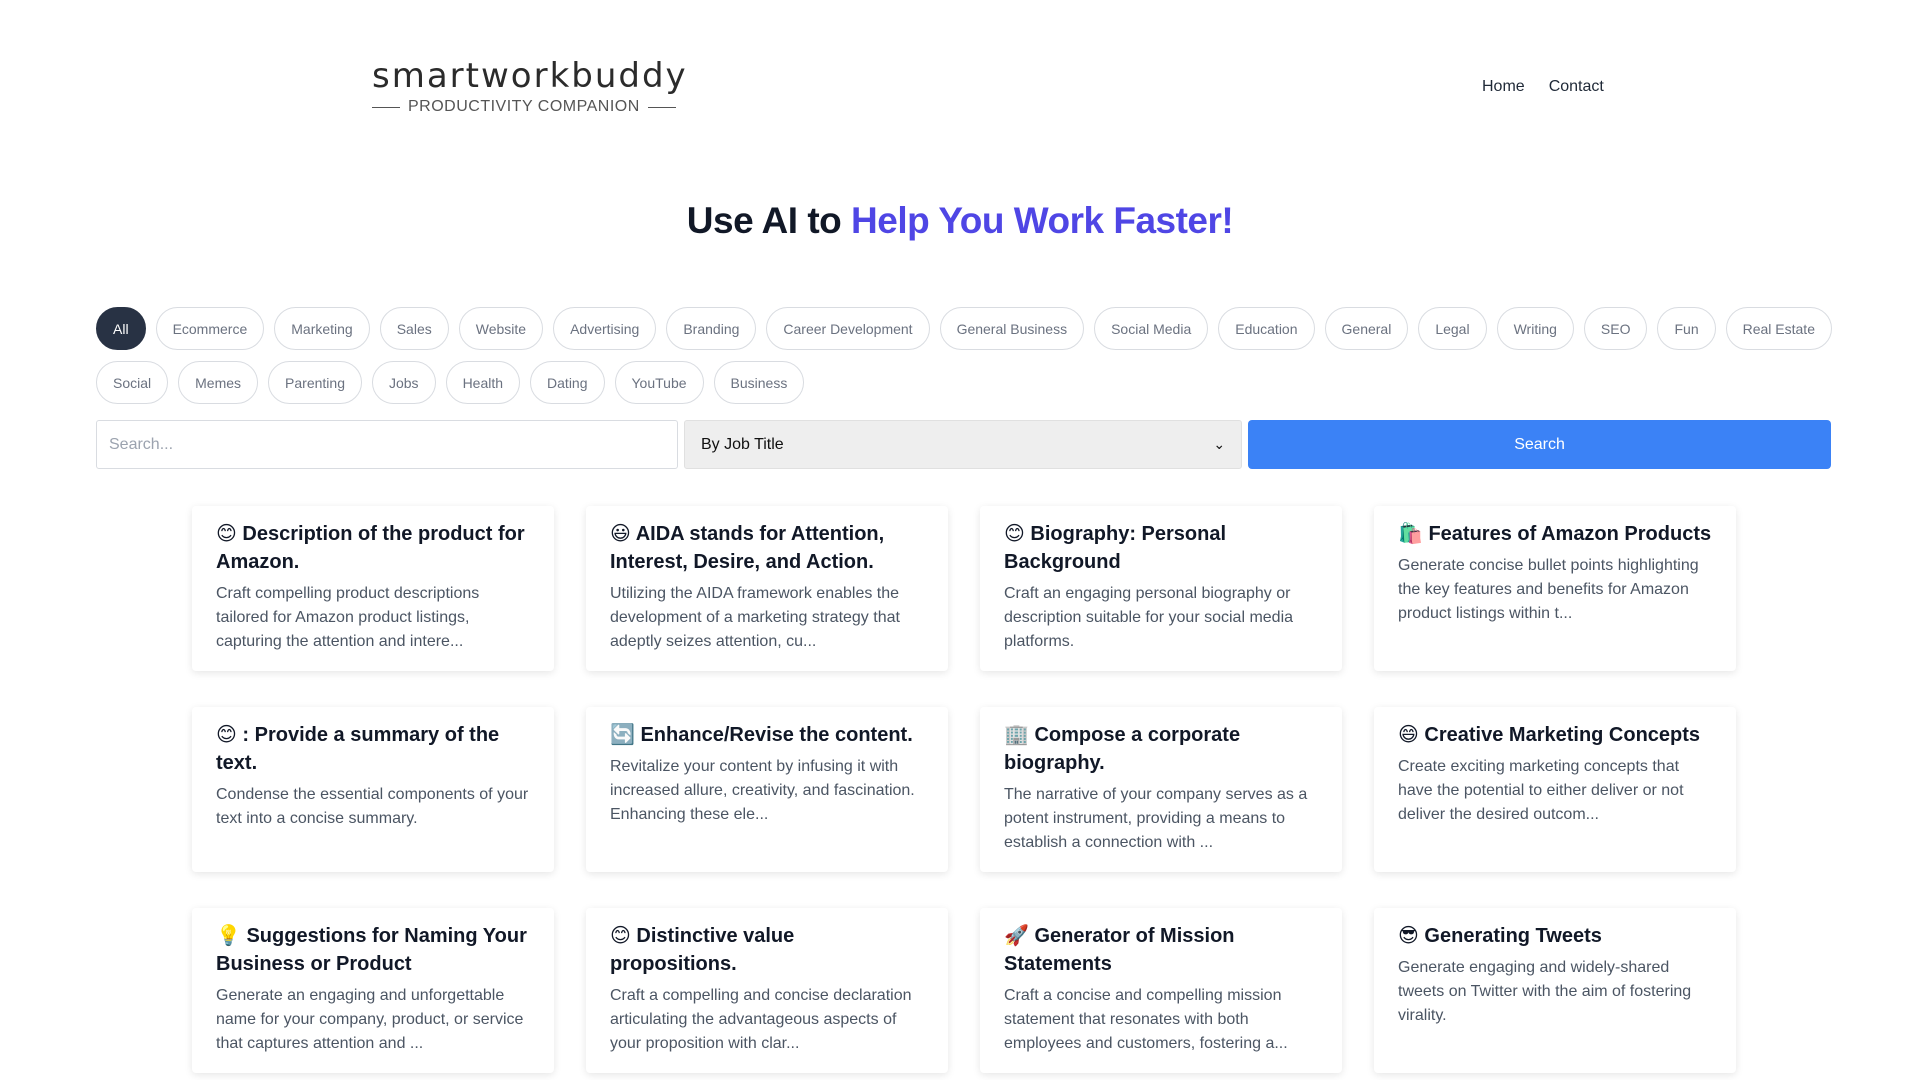 The height and width of the screenshot is (1080, 1920). What do you see at coordinates (218, 382) in the screenshot?
I see `category-chip: Memes` at bounding box center [218, 382].